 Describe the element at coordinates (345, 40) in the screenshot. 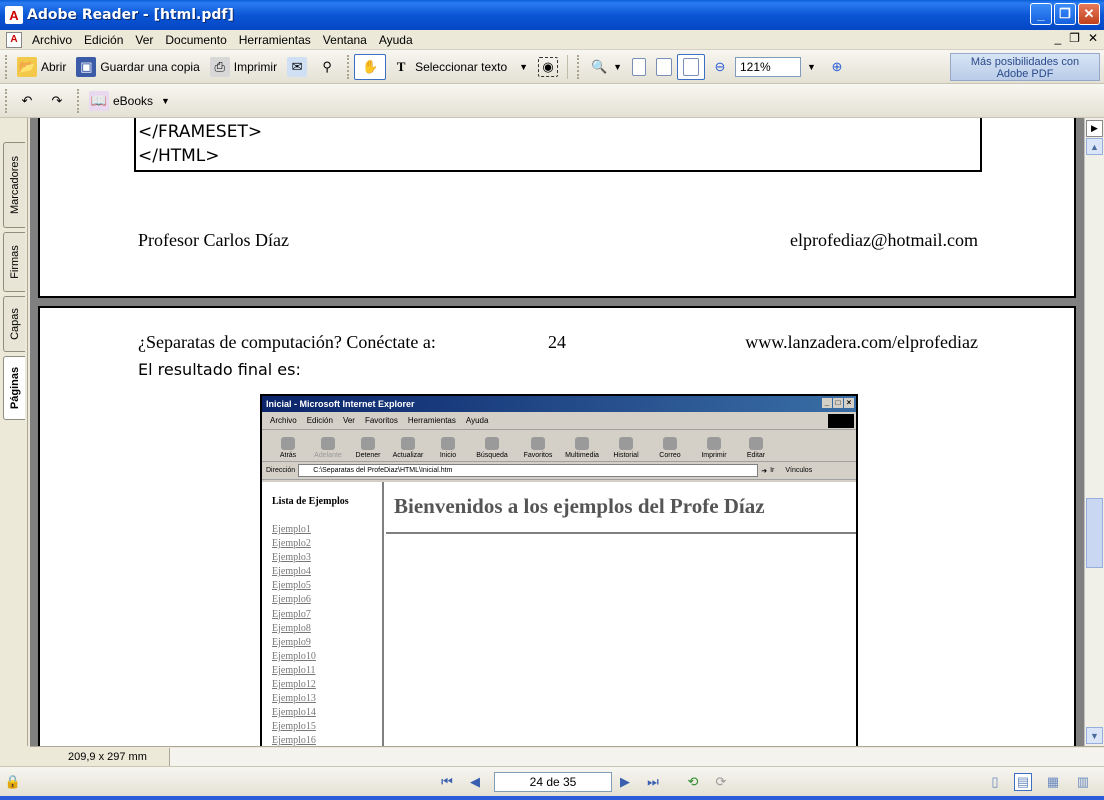

I see `menu-ventana: Ventana` at that location.